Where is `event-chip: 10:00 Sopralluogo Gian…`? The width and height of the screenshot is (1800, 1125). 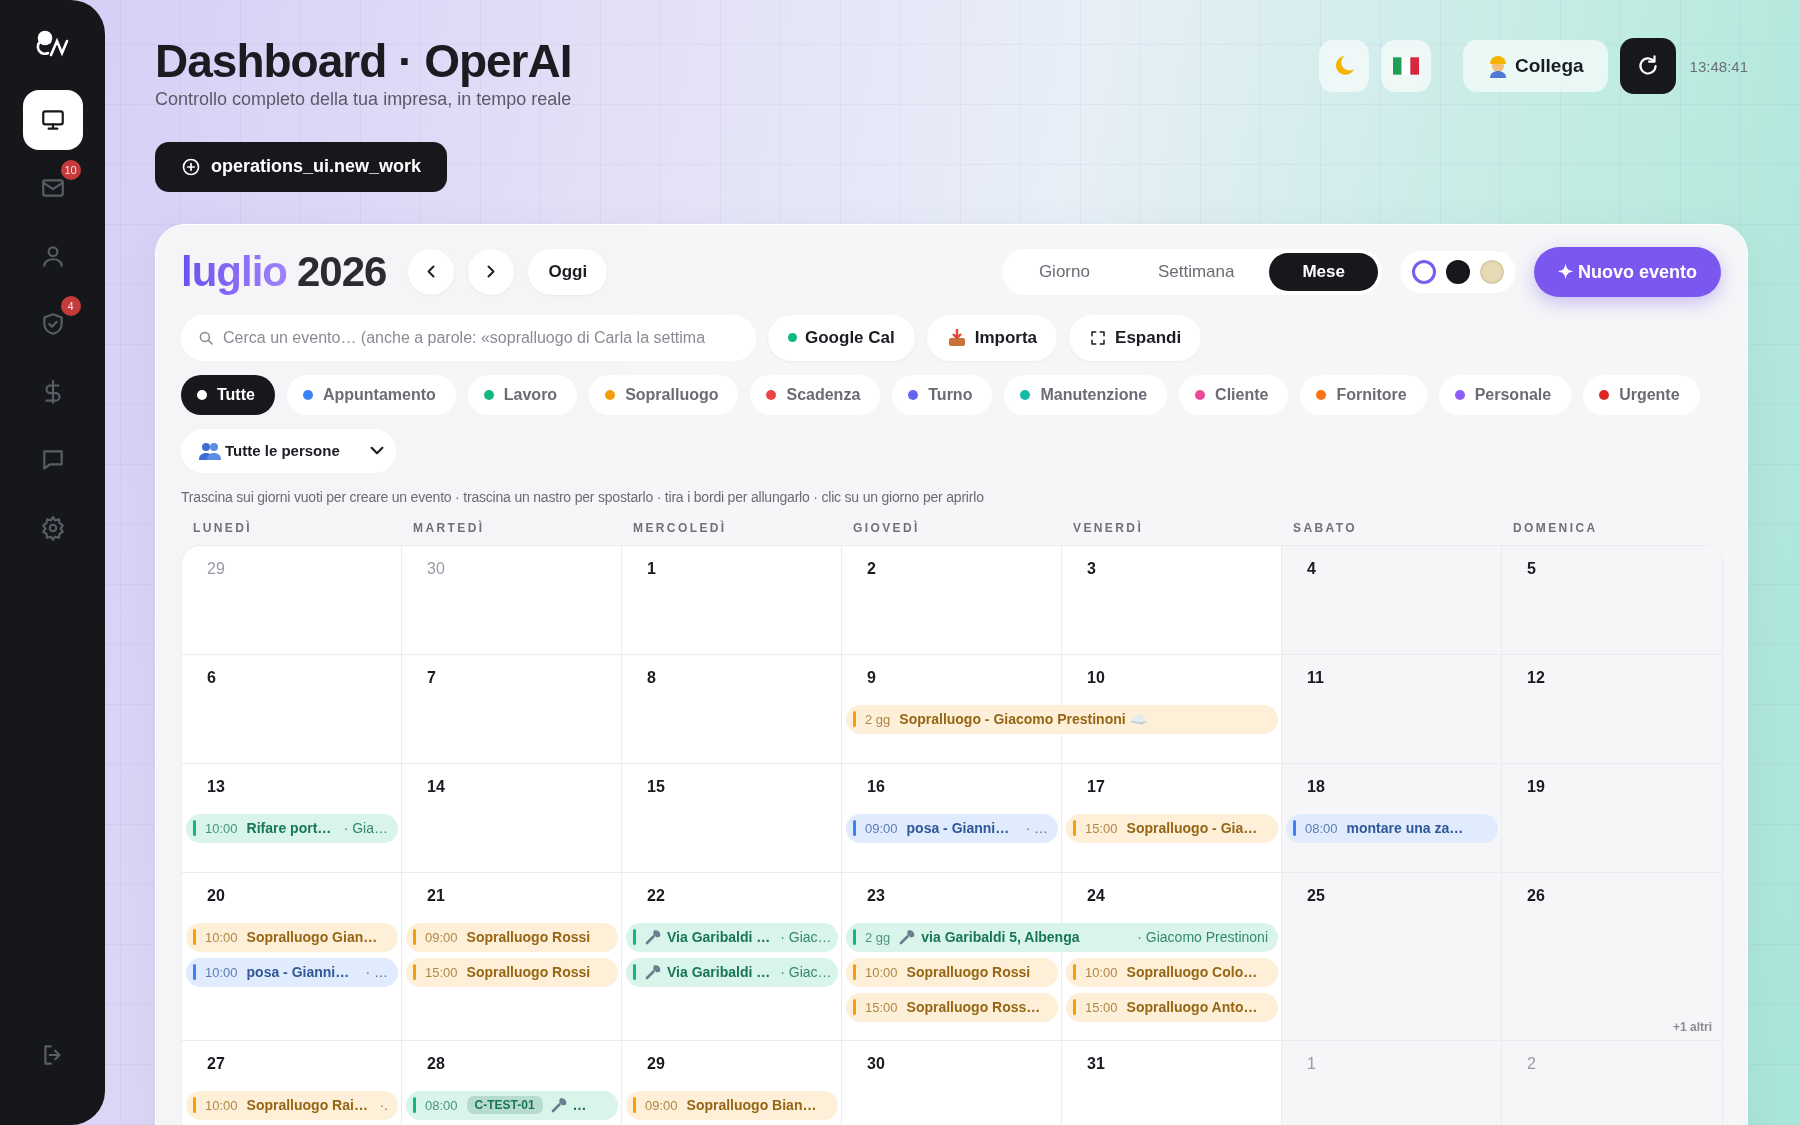
event-chip: 10:00 Sopralluogo Gian… is located at coordinates (292, 937).